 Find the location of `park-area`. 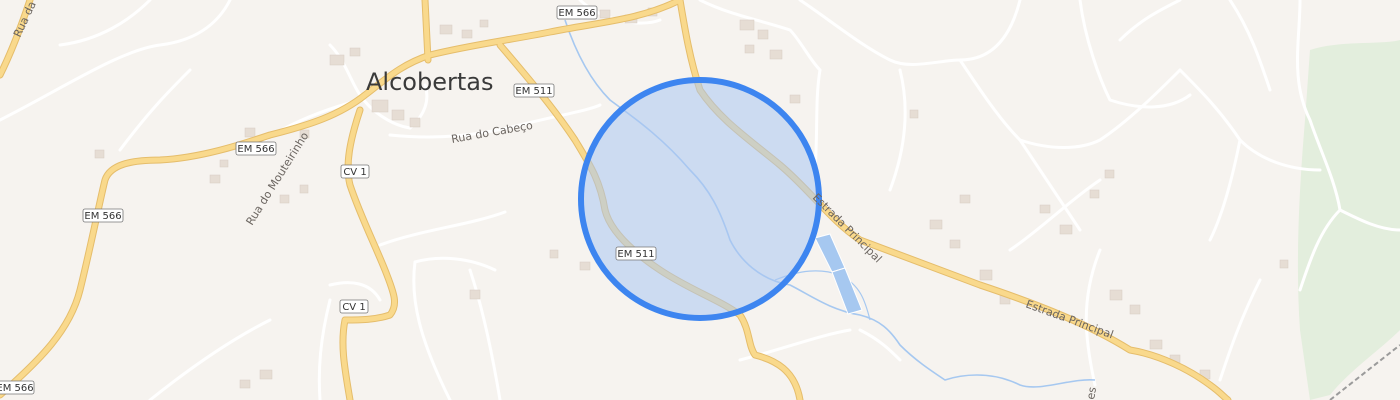

park-area is located at coordinates (1348, 220).